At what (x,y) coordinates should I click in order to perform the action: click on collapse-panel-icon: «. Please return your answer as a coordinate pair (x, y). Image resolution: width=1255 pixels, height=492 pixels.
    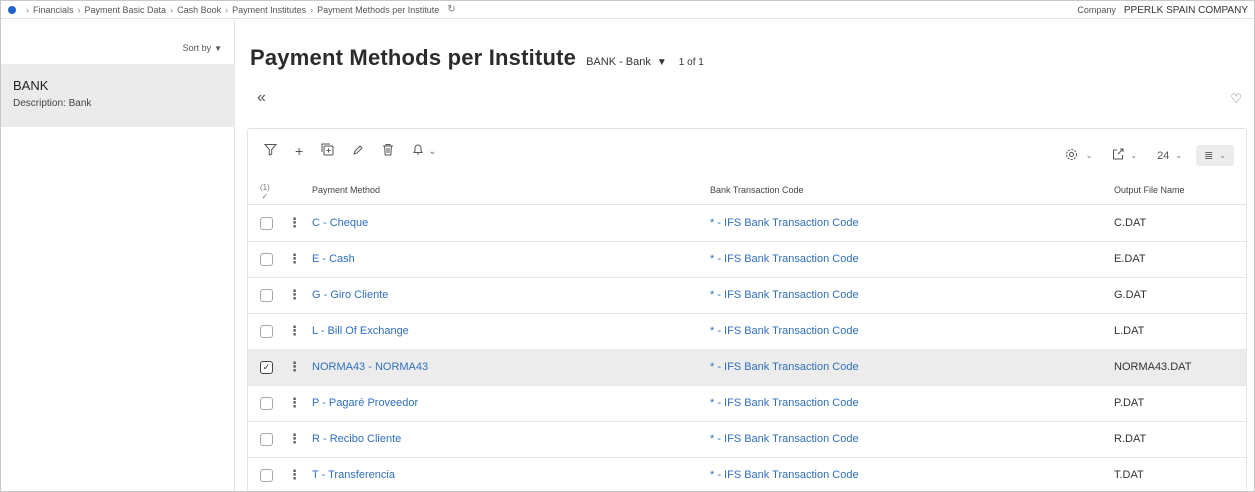
    Looking at the image, I should click on (261, 98).